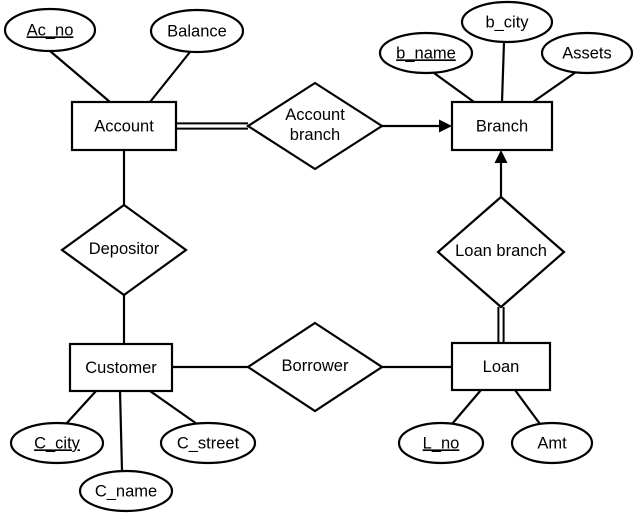 Image resolution: width=633 pixels, height=513 pixels. I want to click on relationship-label: Borrower, so click(315, 366).